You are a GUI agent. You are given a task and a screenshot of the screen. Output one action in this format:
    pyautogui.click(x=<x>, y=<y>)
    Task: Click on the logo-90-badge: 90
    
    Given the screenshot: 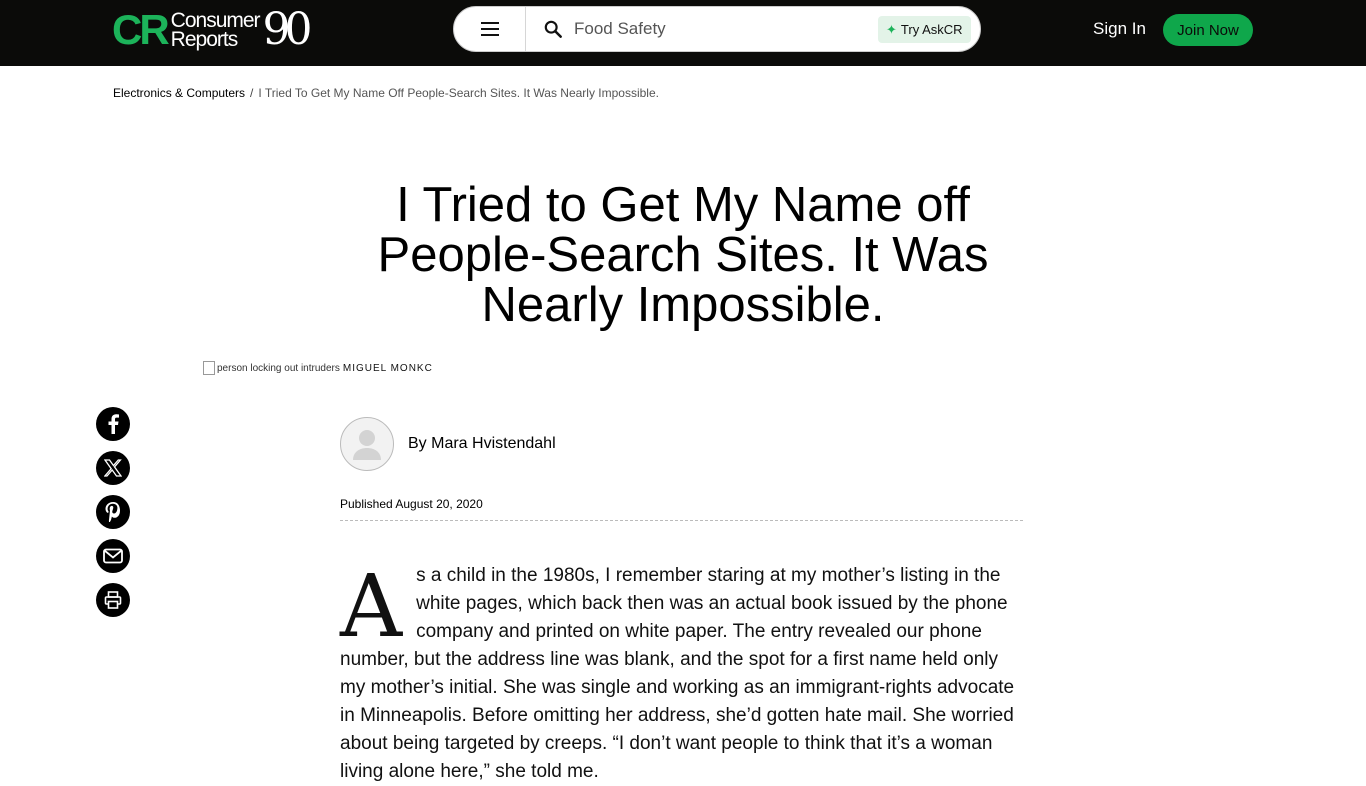 What is the action you would take?
    pyautogui.click(x=287, y=29)
    